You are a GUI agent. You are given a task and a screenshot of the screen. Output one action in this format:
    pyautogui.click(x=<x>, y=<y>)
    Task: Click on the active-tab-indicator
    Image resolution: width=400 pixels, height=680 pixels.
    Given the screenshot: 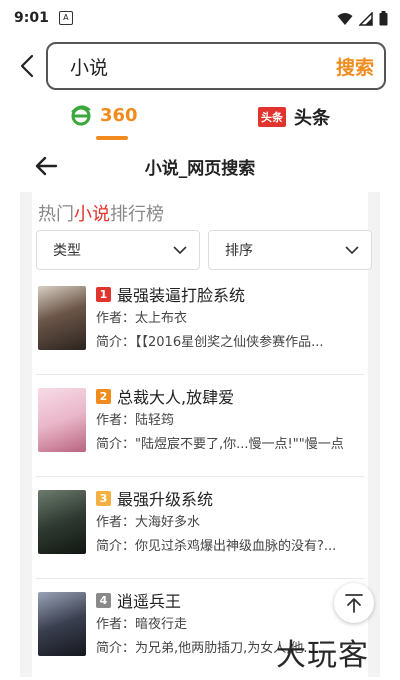 What is the action you would take?
    pyautogui.click(x=112, y=138)
    